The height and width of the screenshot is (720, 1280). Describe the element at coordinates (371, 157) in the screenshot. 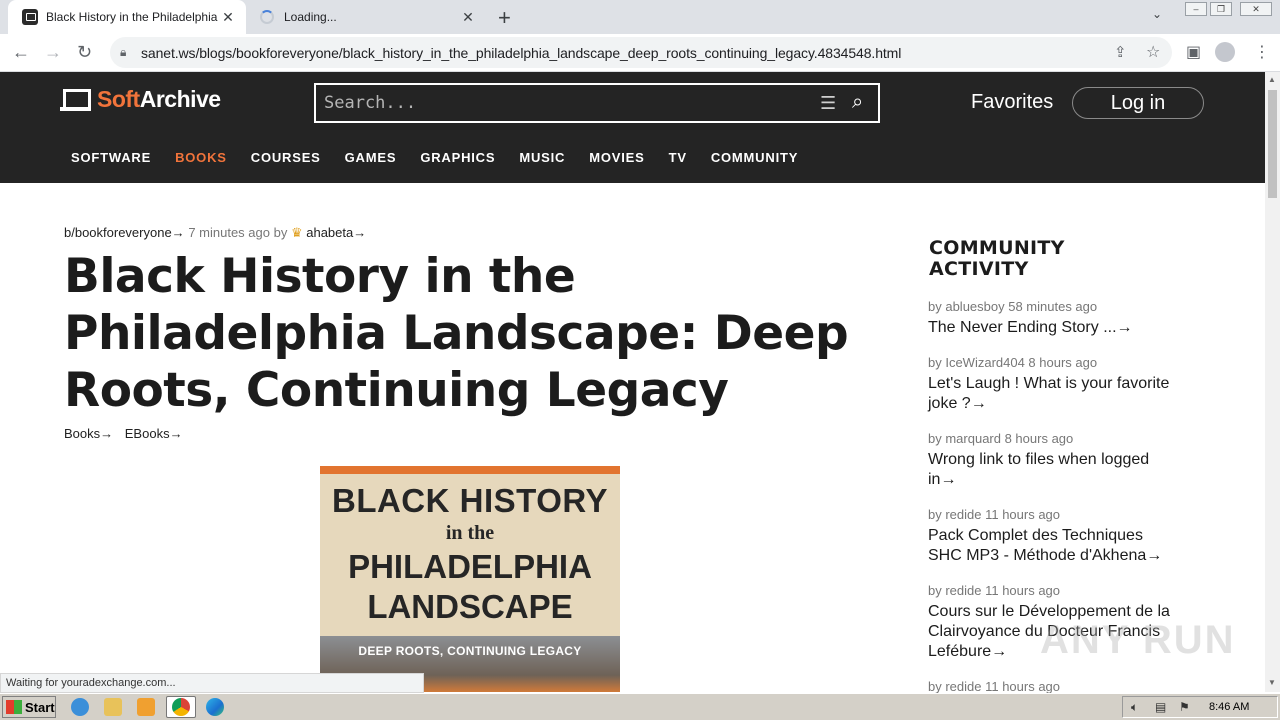

I see `nav-games: GAMES` at that location.